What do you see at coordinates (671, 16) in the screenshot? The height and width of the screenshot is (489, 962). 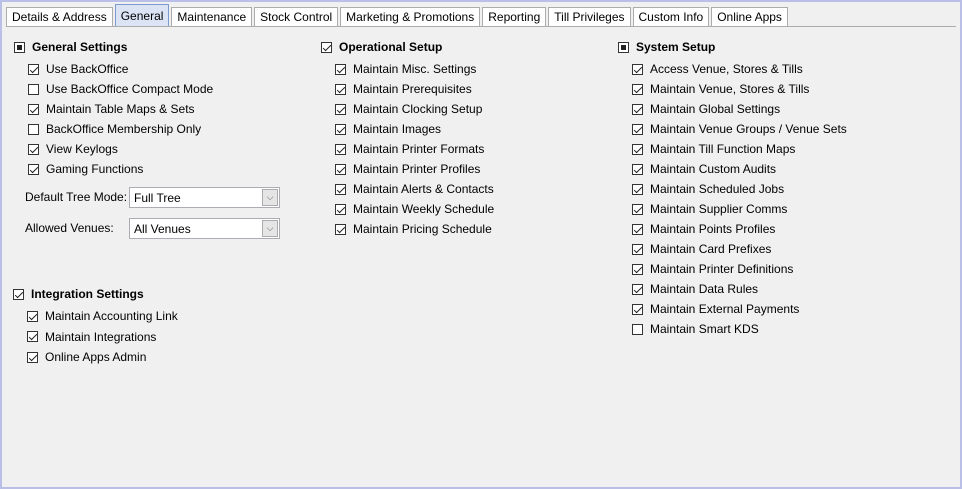 I see `tab-custom-info: Custom Info` at bounding box center [671, 16].